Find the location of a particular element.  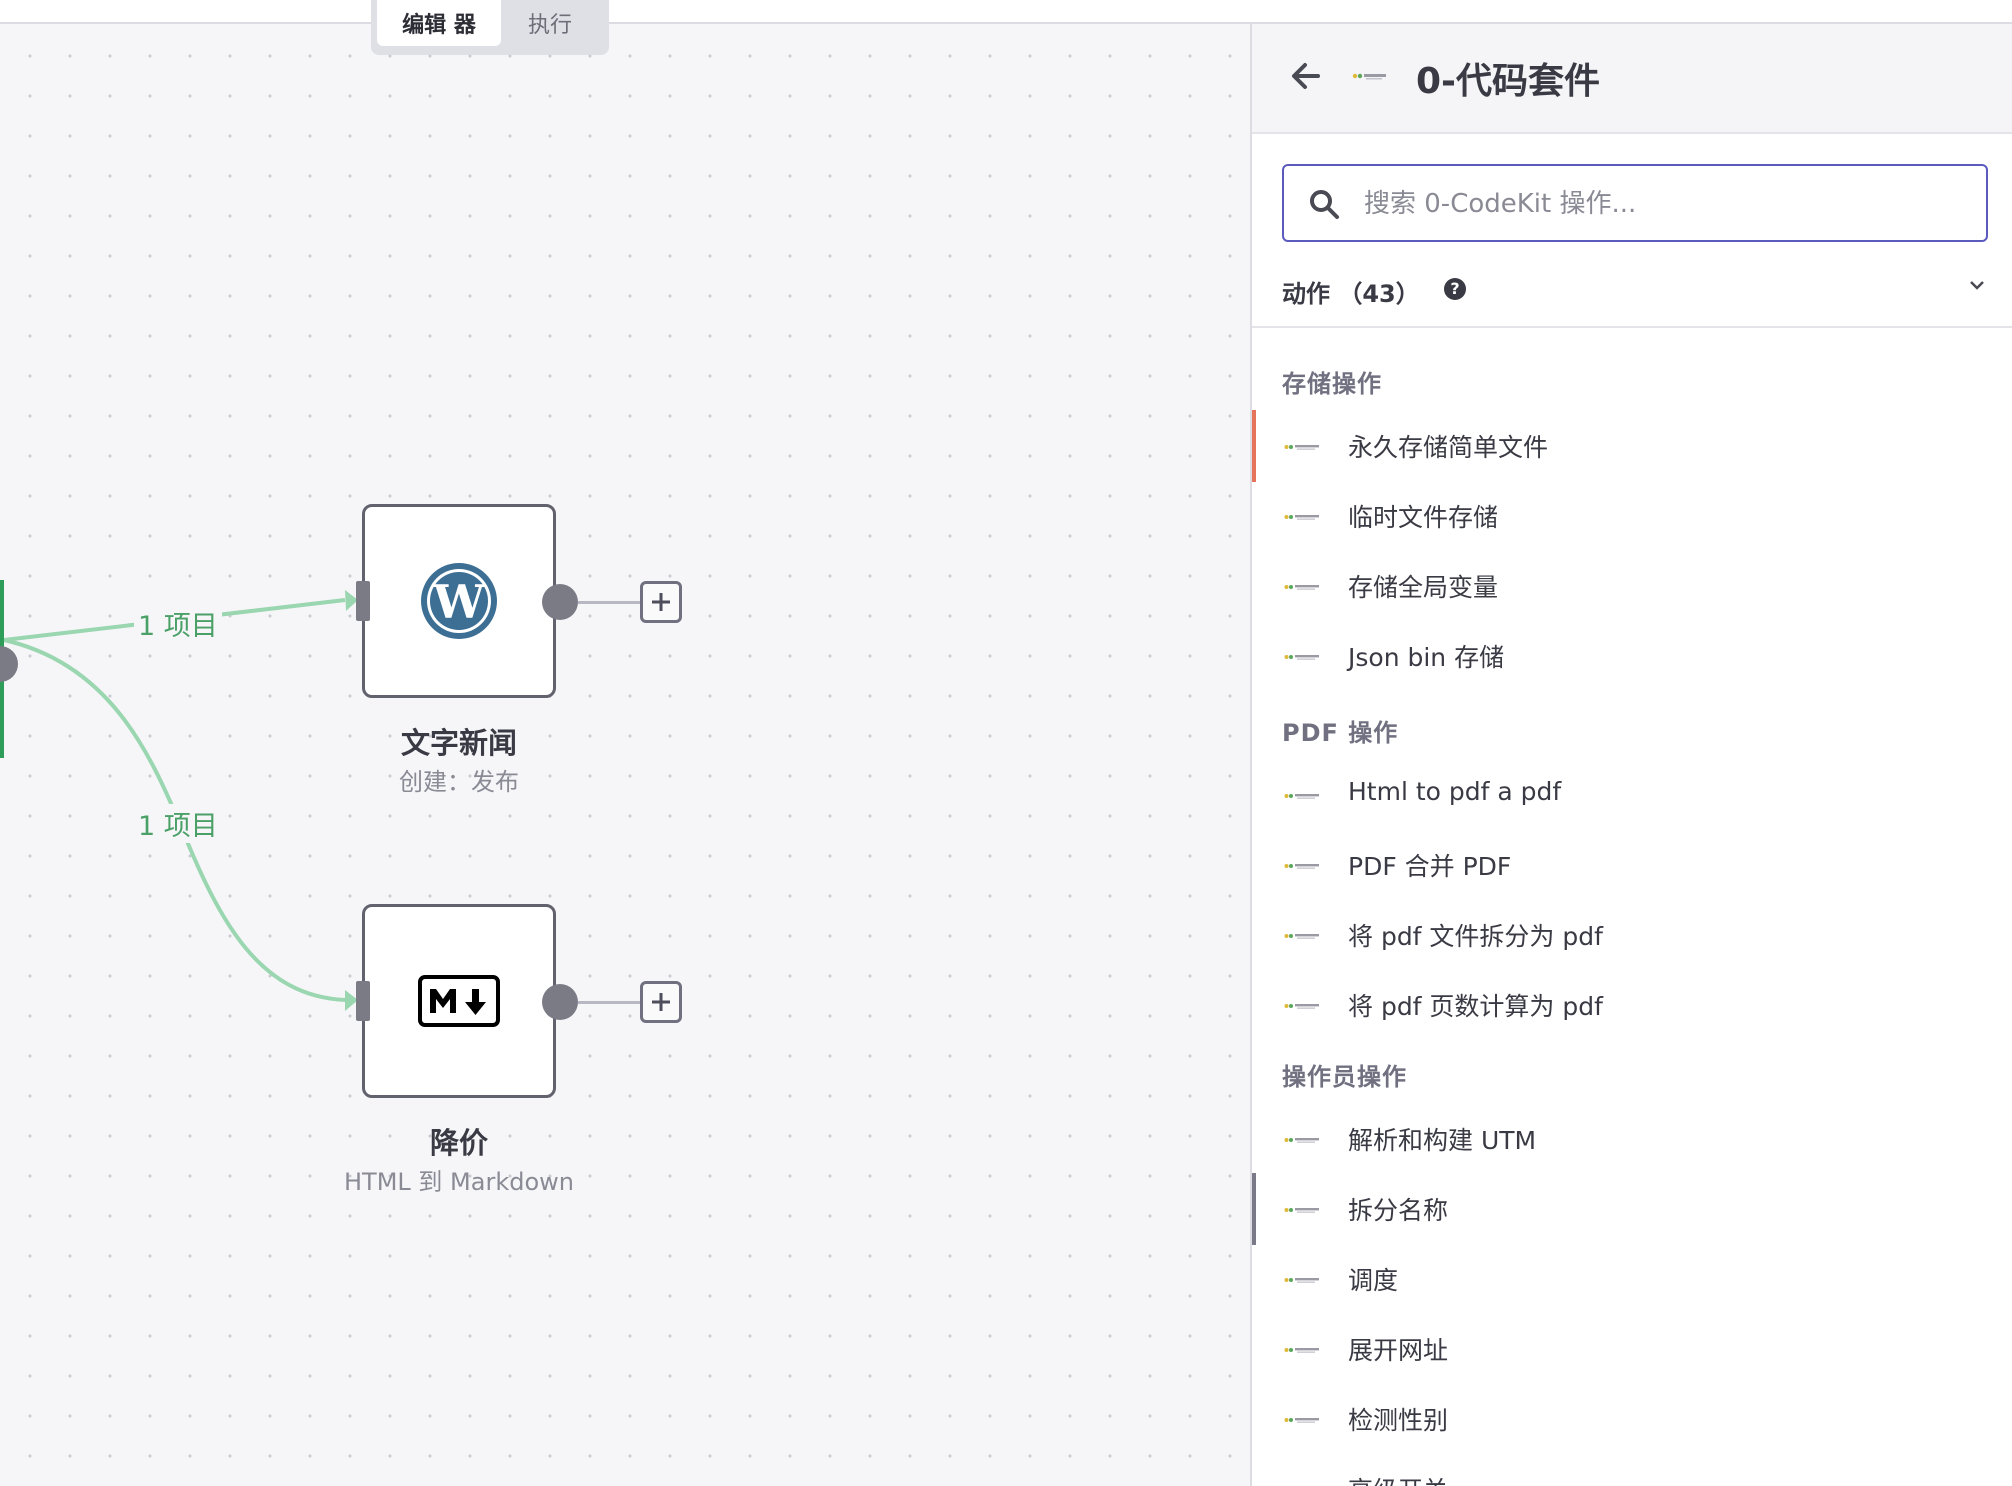

node-markdown-subtitle: HTML 到 Markdown is located at coordinates (459, 1182).